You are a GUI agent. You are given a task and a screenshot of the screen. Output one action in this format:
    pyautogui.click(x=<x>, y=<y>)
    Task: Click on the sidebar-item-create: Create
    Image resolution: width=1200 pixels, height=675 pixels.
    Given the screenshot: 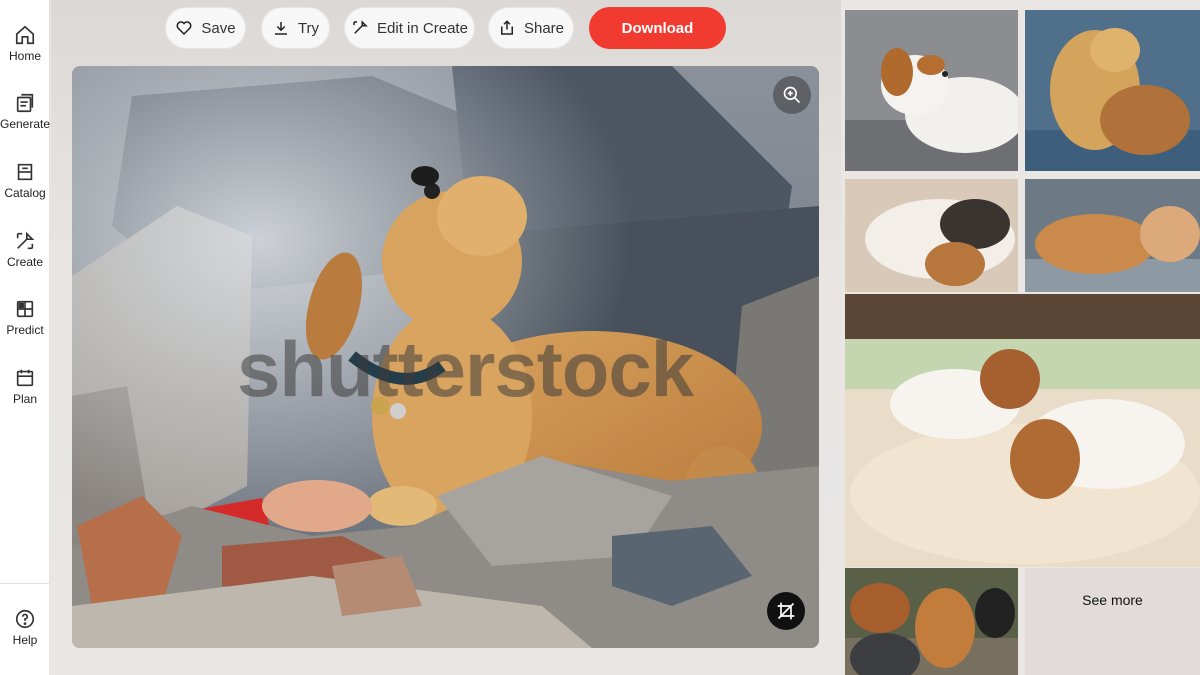 What is the action you would take?
    pyautogui.click(x=25, y=259)
    